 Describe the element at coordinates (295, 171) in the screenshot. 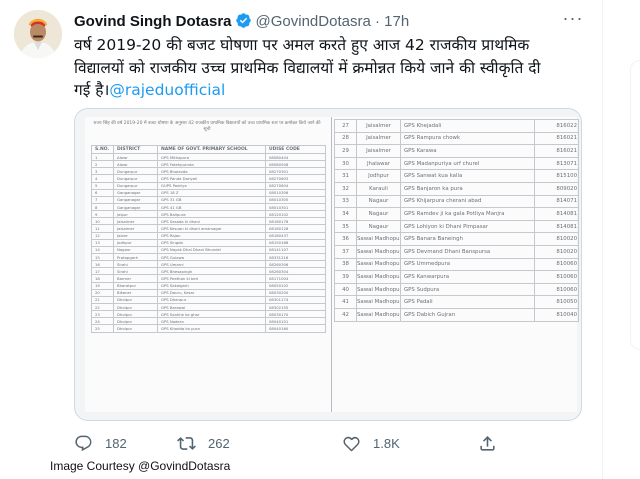

I see `table-cell: 08270301` at that location.